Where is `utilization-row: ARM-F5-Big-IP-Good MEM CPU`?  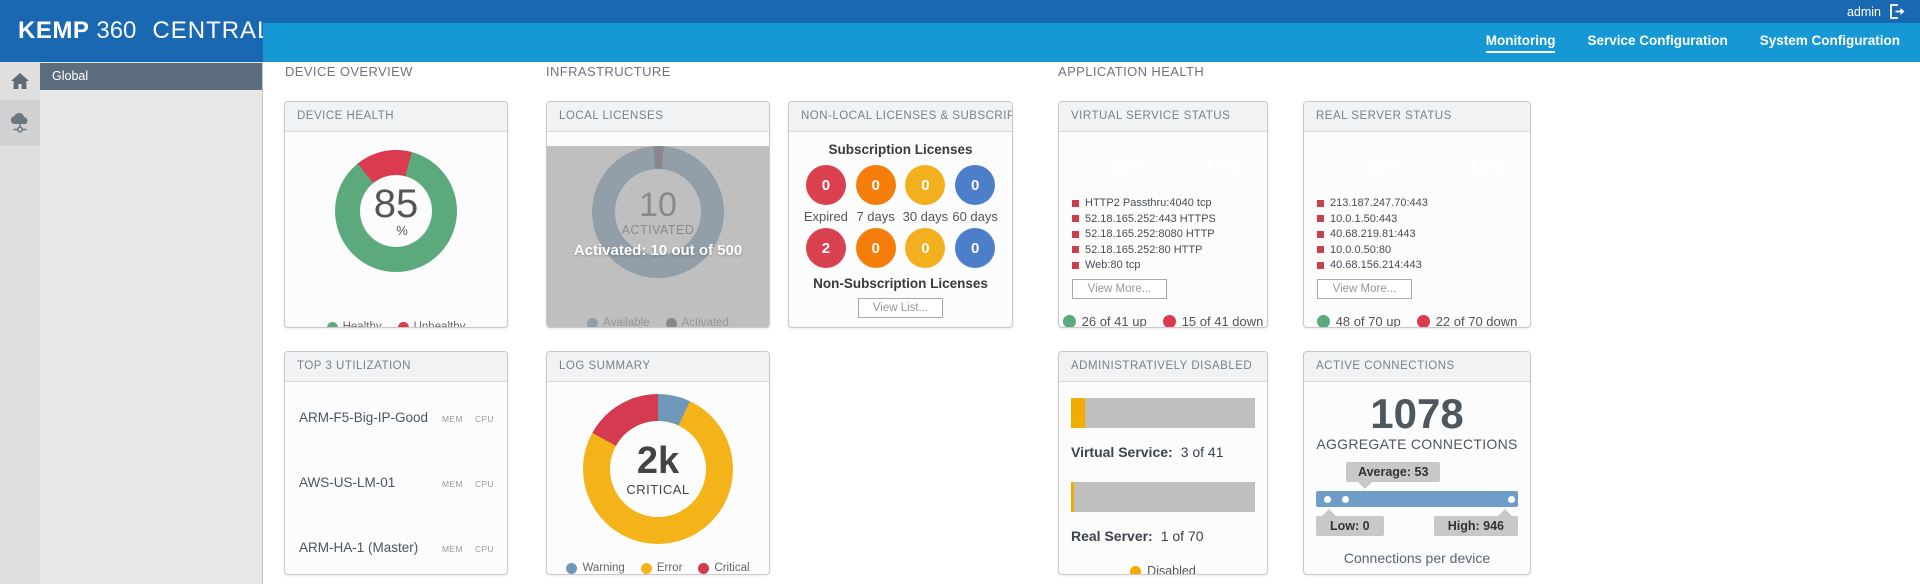
utilization-row: ARM-F5-Big-IP-Good MEM CPU is located at coordinates (396, 417).